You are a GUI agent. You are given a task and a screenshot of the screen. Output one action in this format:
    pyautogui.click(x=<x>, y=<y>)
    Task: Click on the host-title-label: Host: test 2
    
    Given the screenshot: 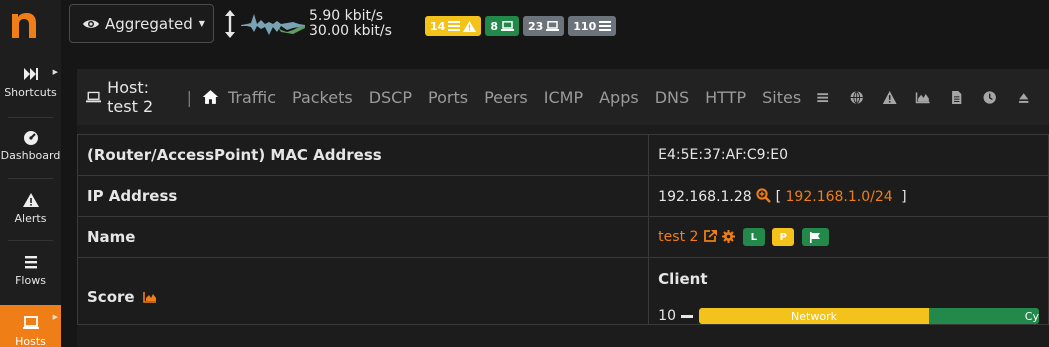 What is the action you would take?
    pyautogui.click(x=130, y=97)
    